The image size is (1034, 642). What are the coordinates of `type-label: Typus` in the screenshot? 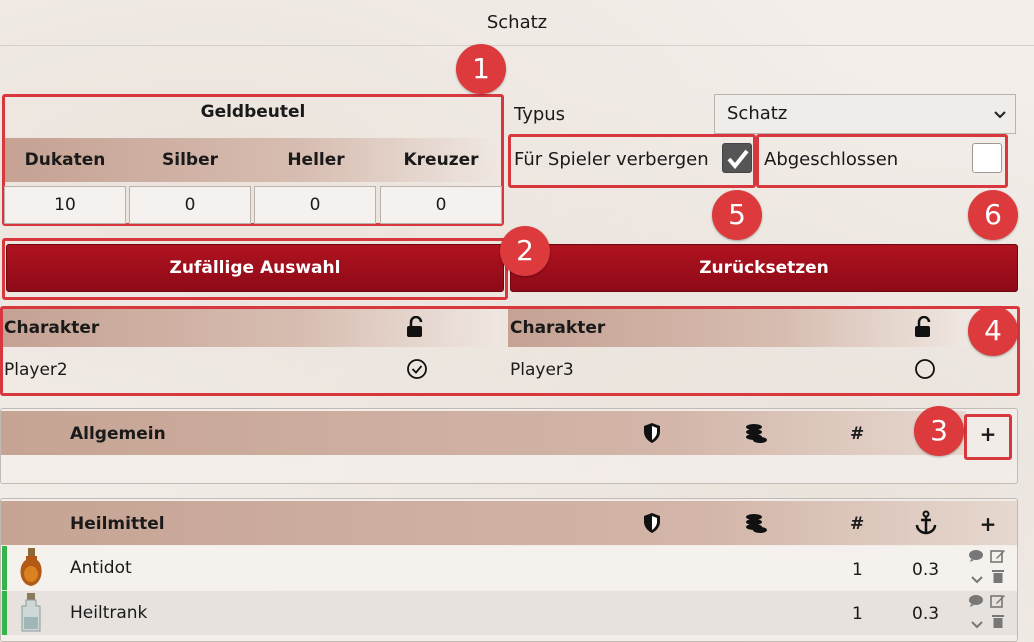 It's located at (540, 114).